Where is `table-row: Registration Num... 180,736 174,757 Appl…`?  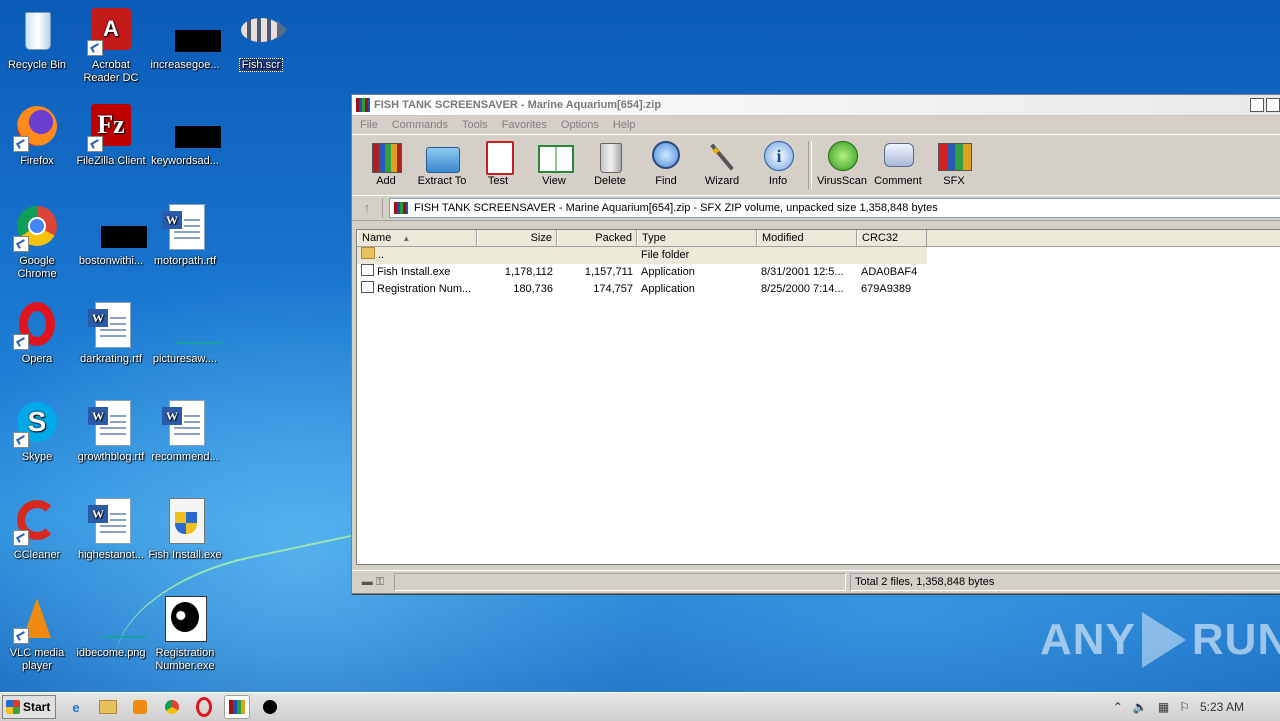
table-row: Registration Num... 180,736 174,757 Appl… is located at coordinates (818, 289).